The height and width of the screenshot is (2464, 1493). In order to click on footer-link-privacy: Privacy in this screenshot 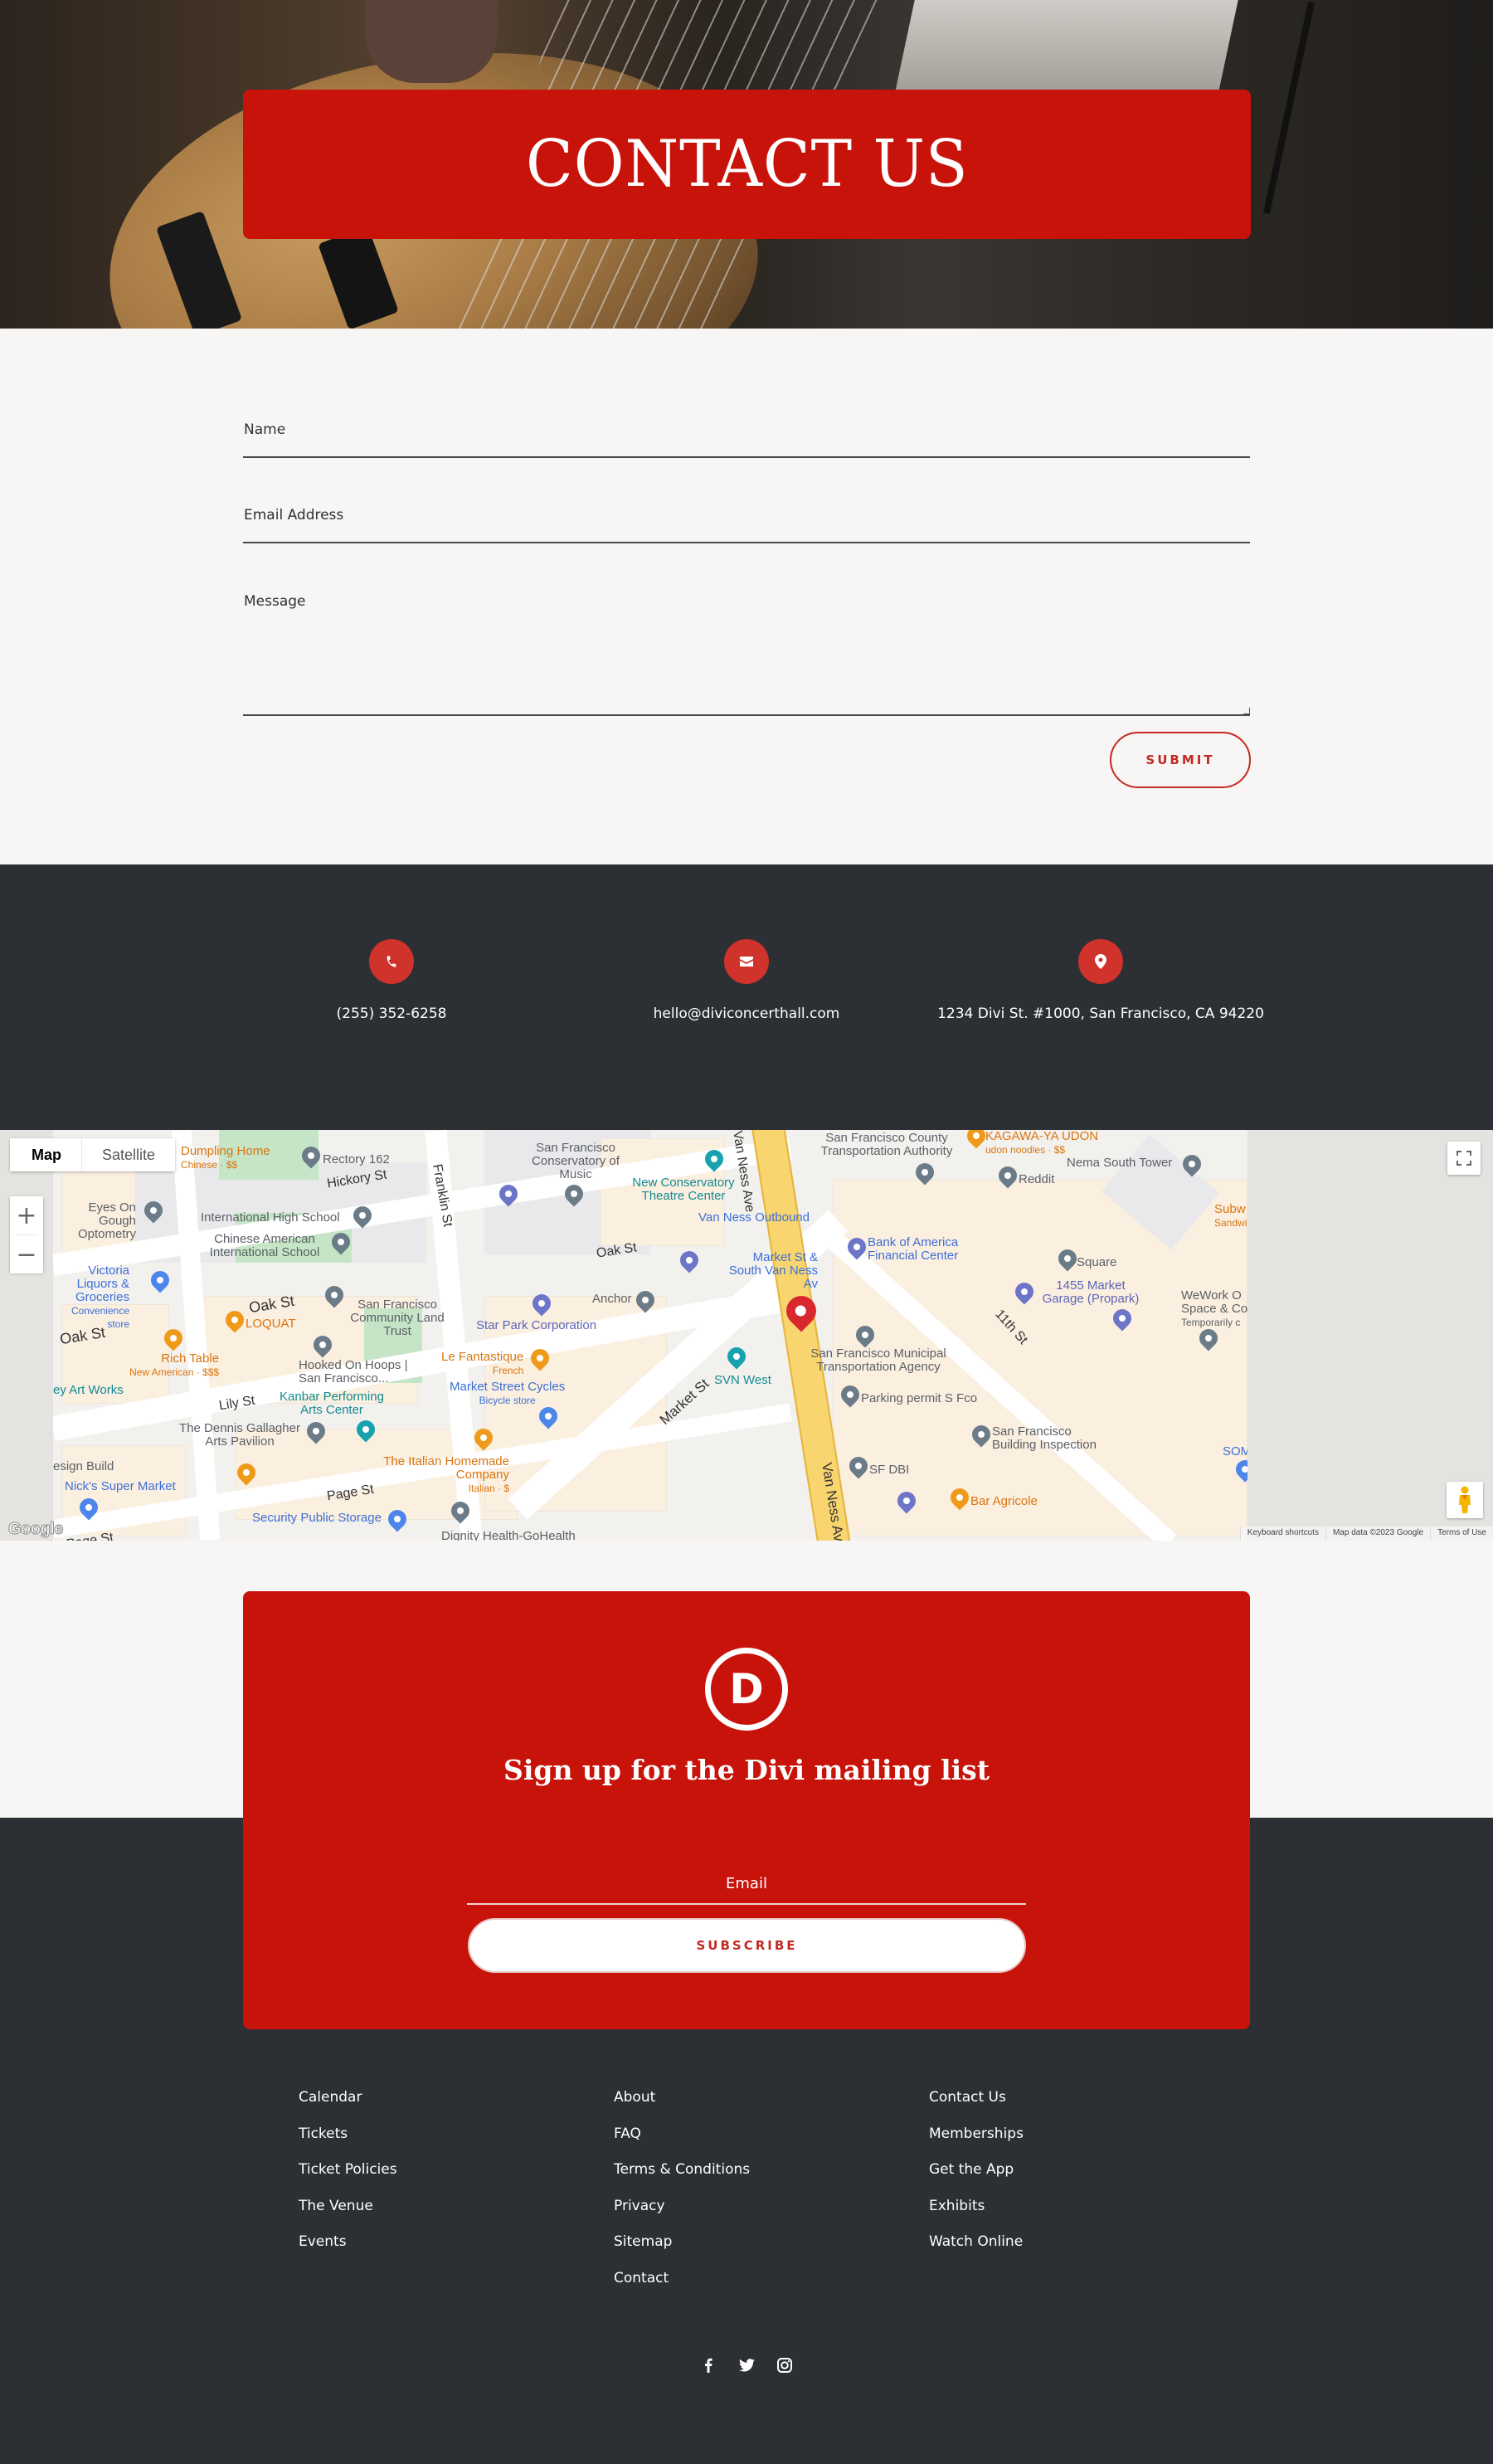, I will do `click(682, 2212)`.